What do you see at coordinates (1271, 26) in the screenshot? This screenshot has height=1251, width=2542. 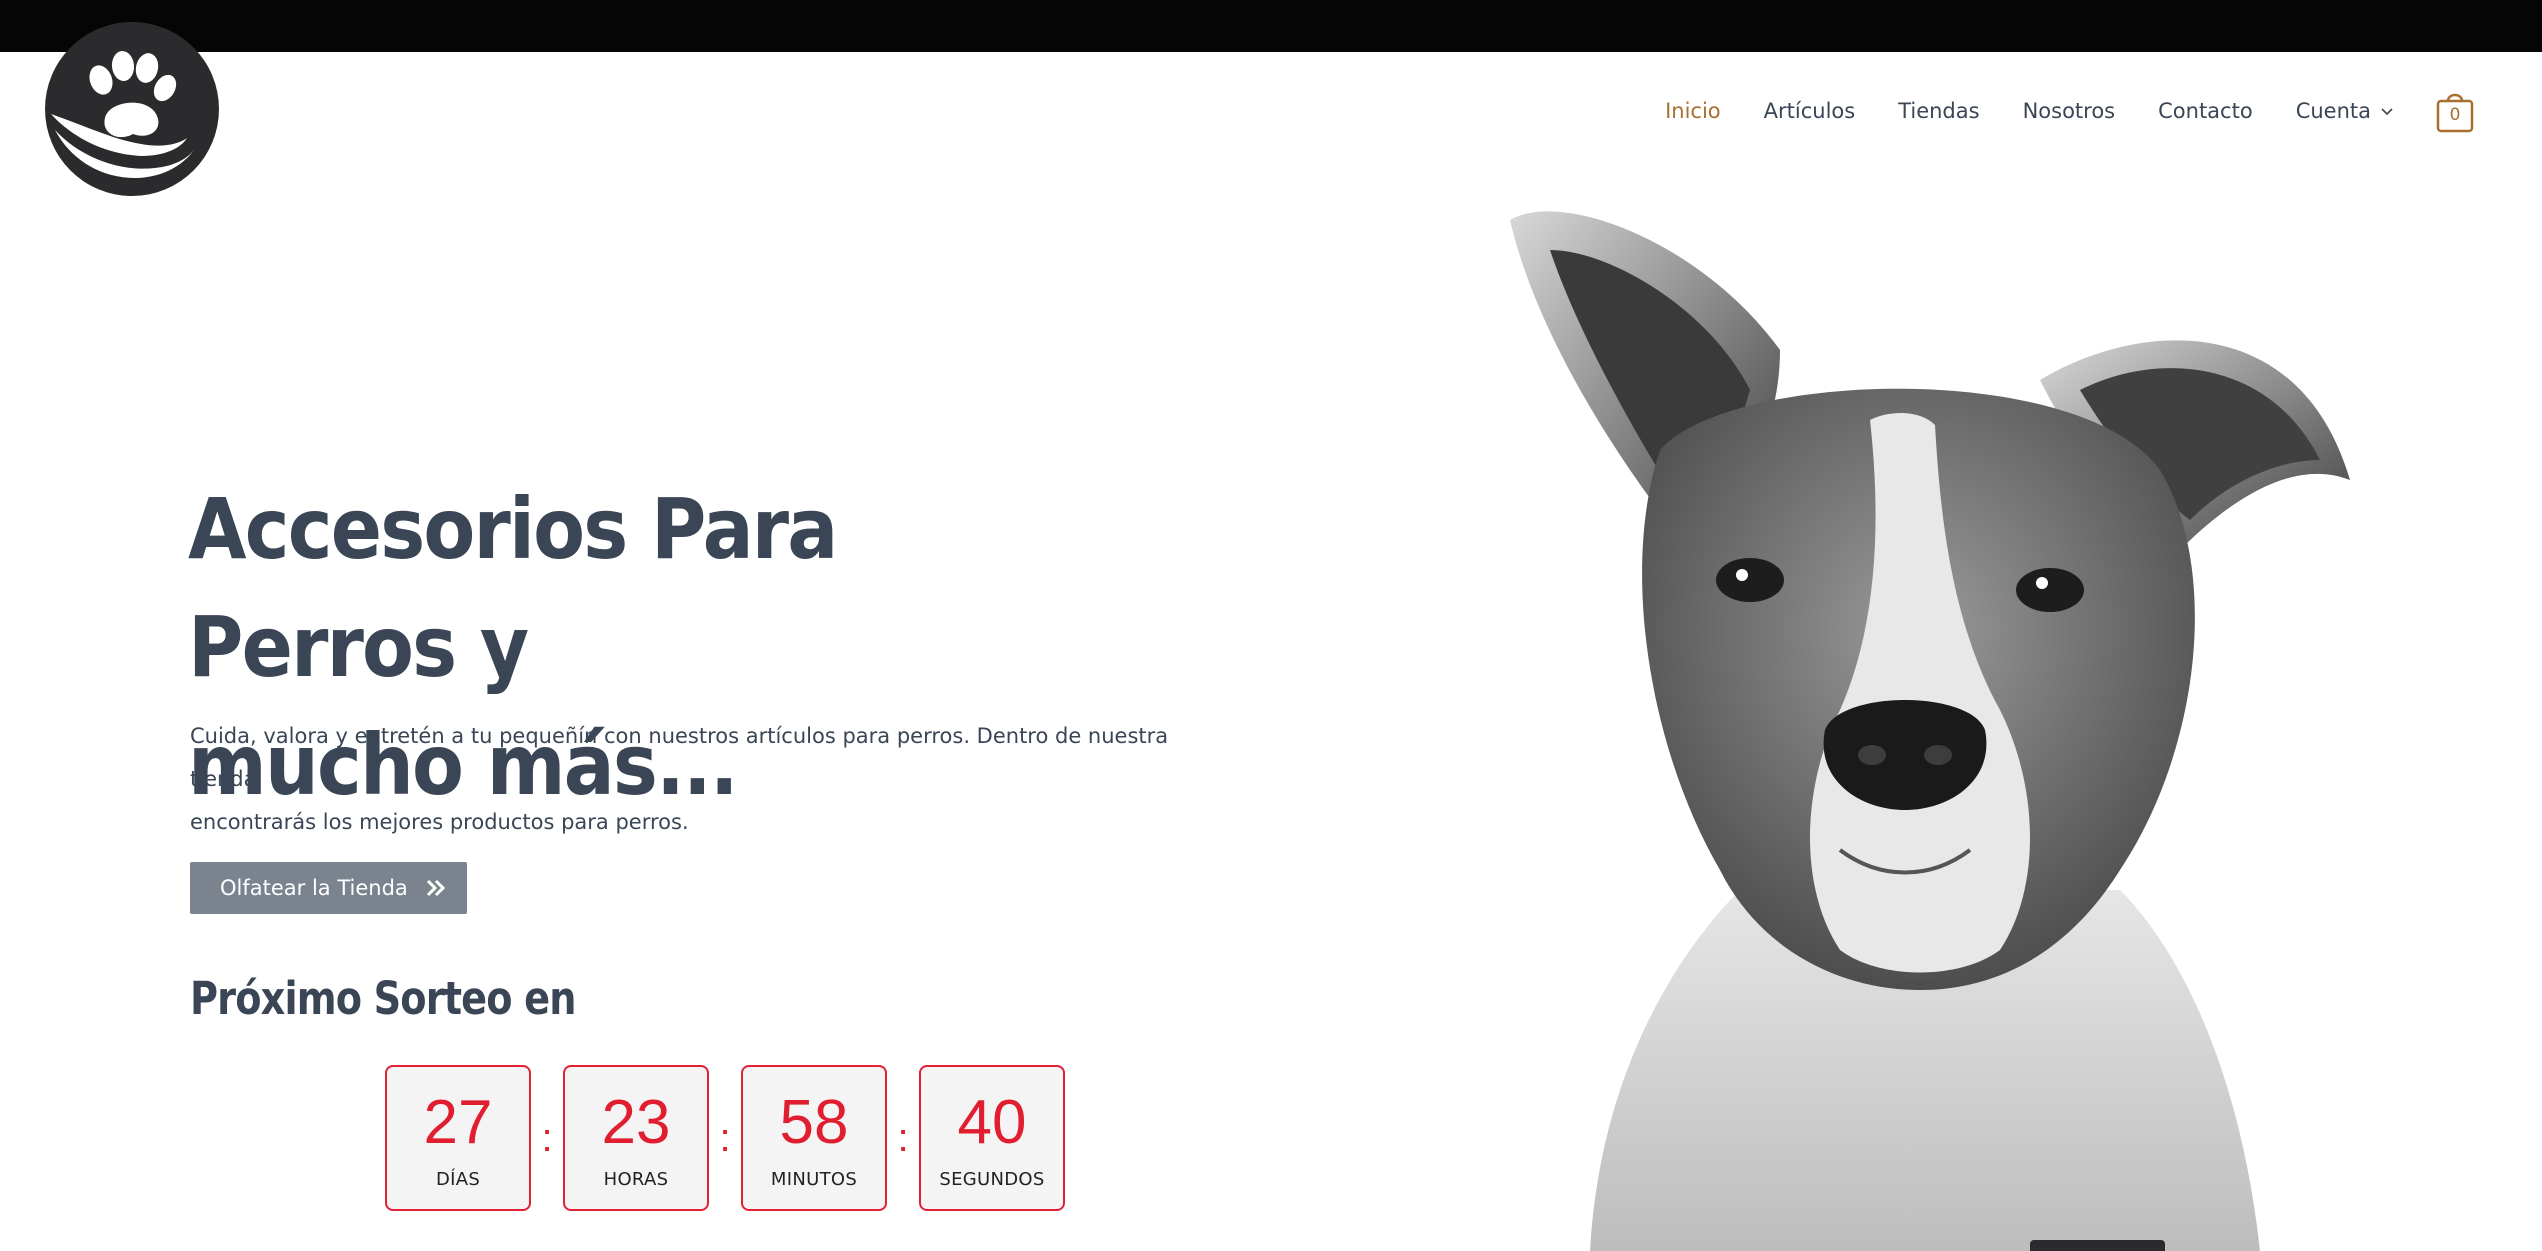 I see `top-black-bar` at bounding box center [1271, 26].